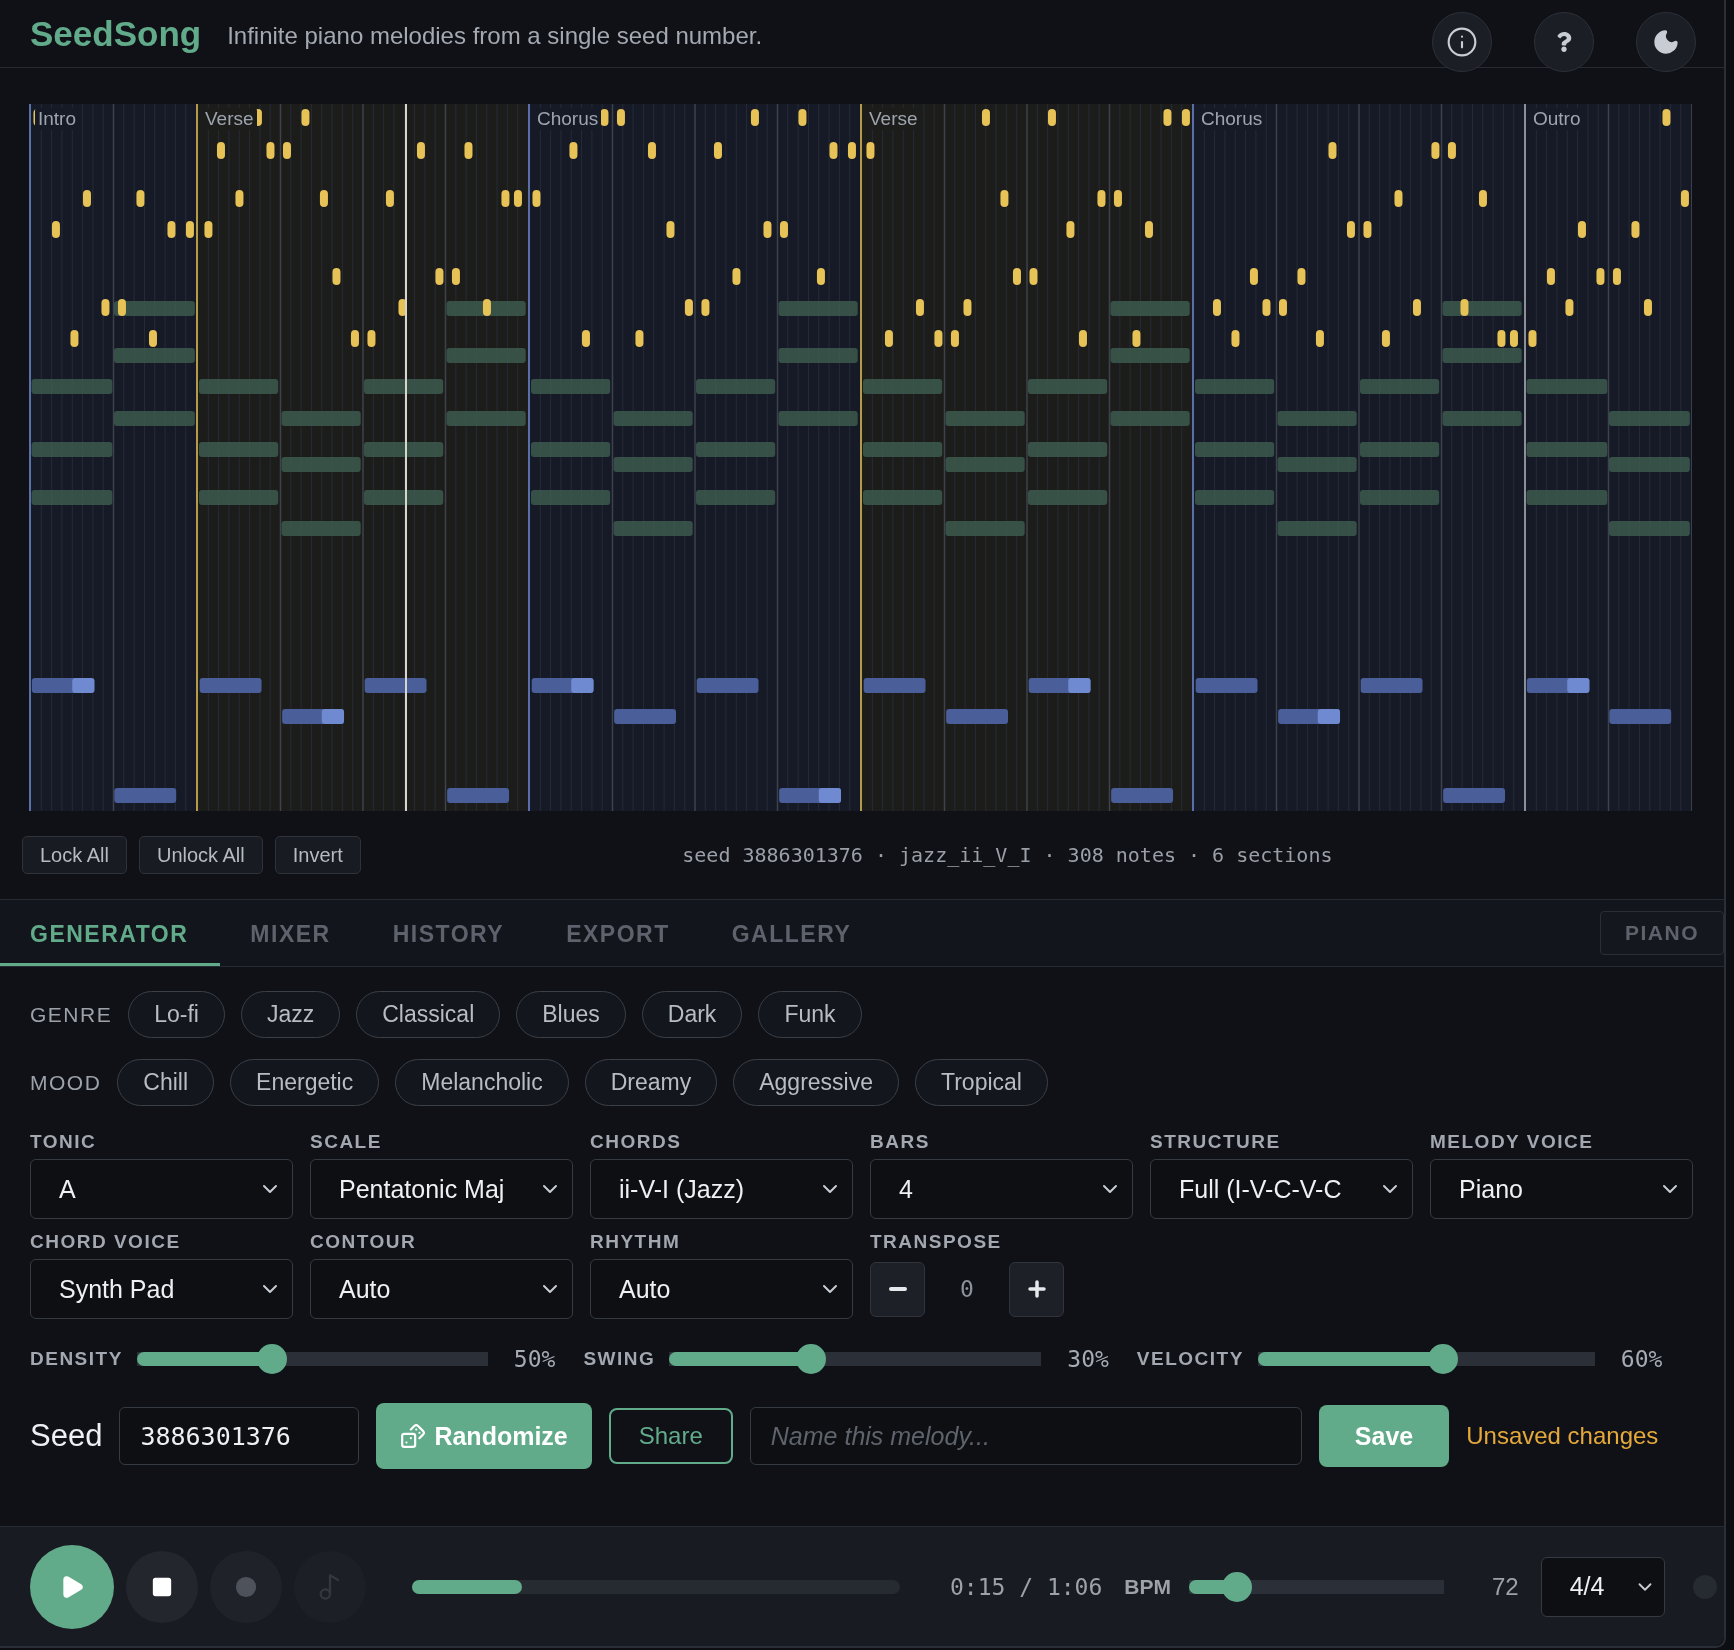 The image size is (1734, 1650). What do you see at coordinates (810, 1014) in the screenshot?
I see `genre-chip: Funk` at bounding box center [810, 1014].